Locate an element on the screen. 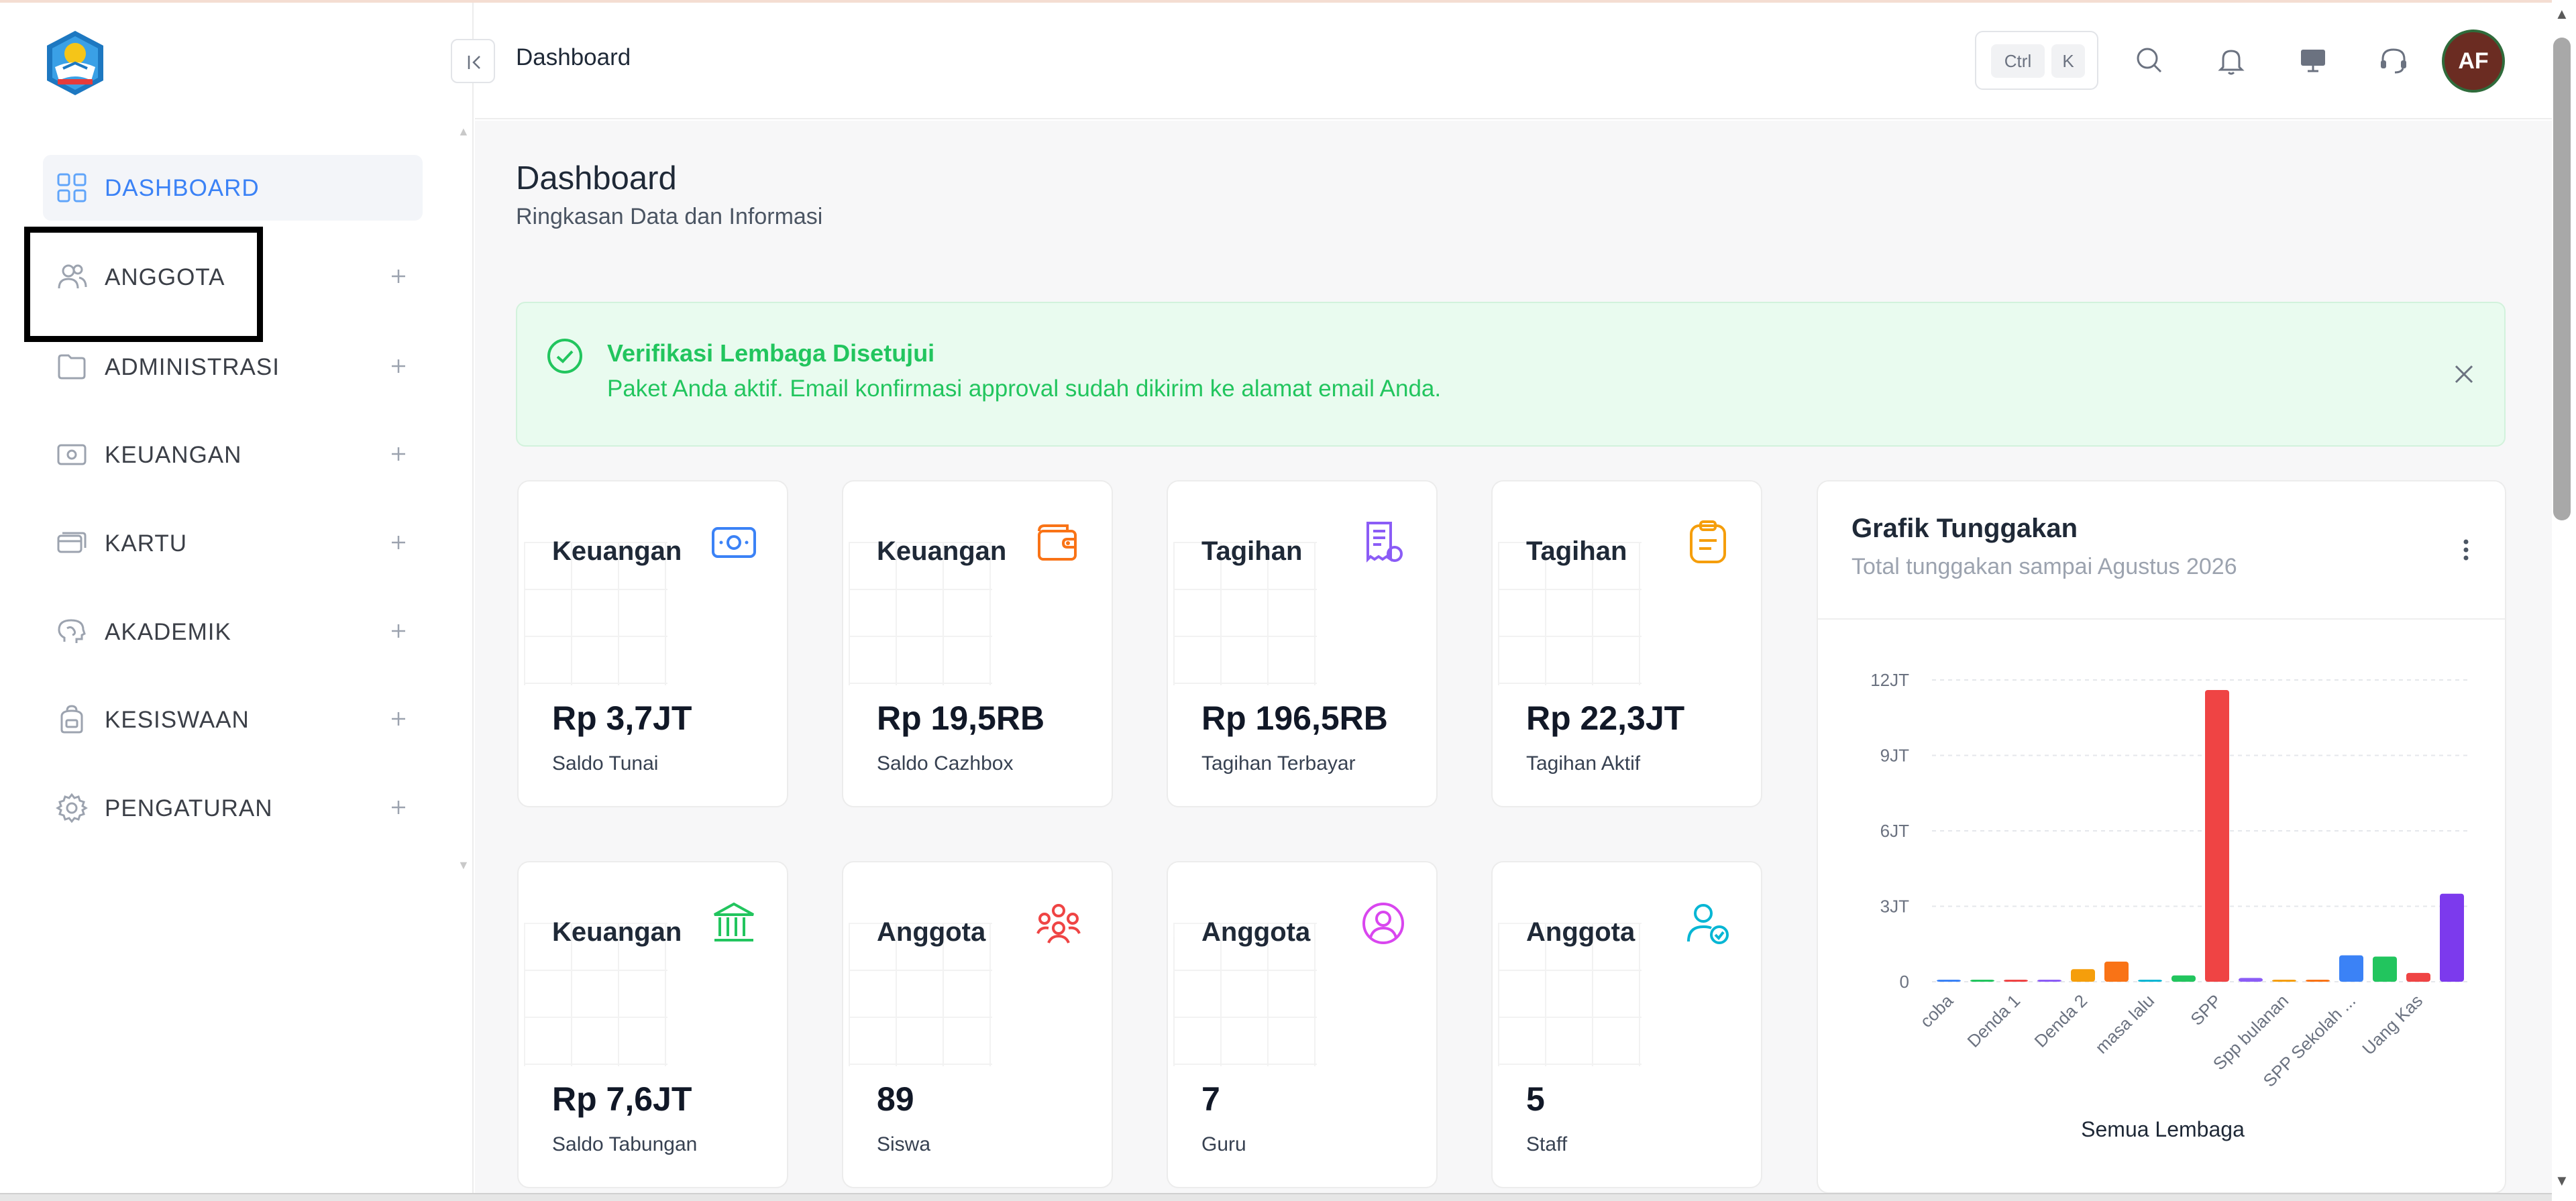 The width and height of the screenshot is (2576, 1201). receipt-icon is located at coordinates (1384, 542).